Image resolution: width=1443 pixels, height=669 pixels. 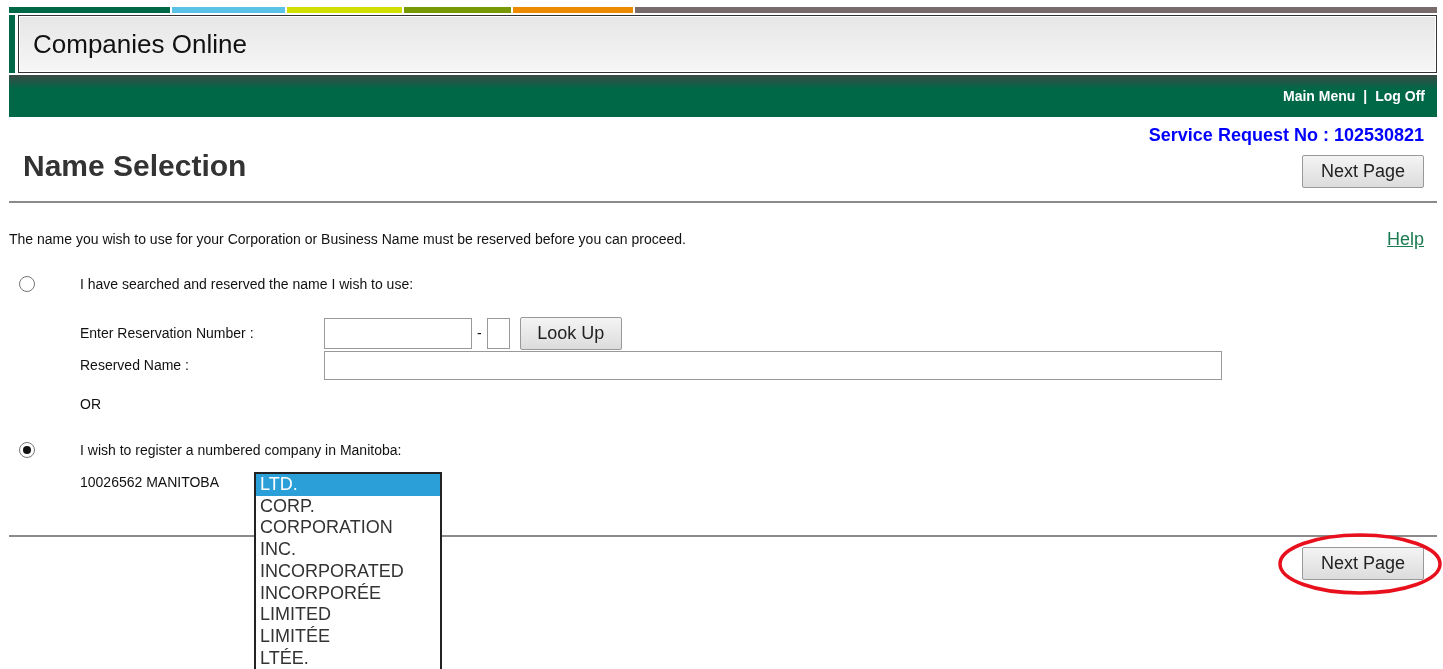 I want to click on dropdown-option: LIMITED, so click(x=348, y=615).